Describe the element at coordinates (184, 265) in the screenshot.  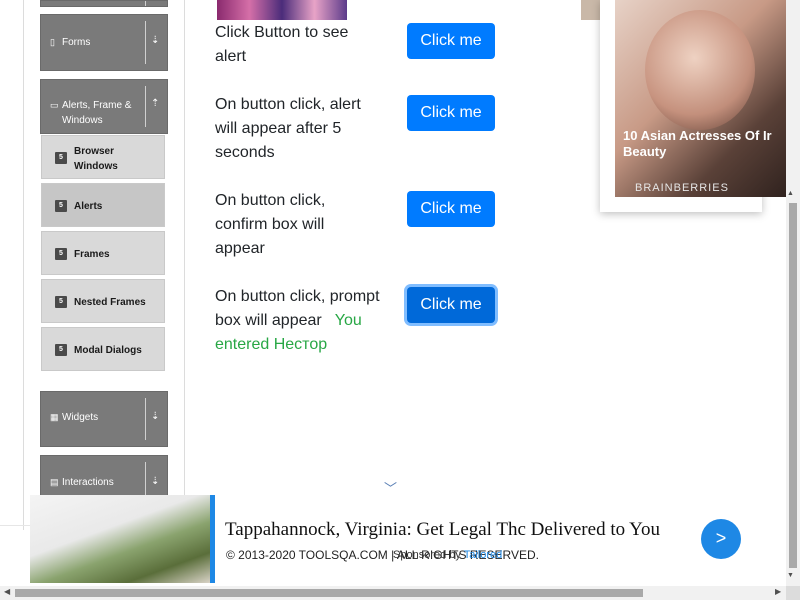
I see `sidebar-right-border` at that location.